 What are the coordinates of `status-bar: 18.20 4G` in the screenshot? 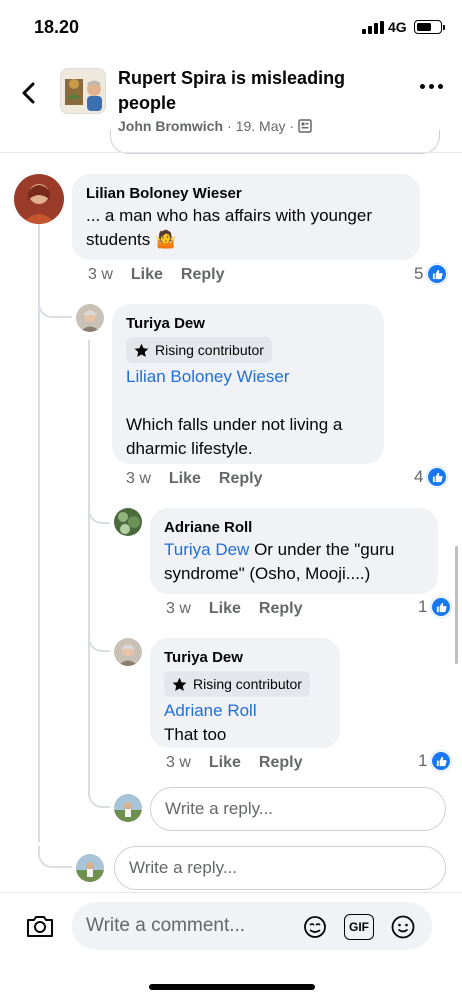 It's located at (231, 26).